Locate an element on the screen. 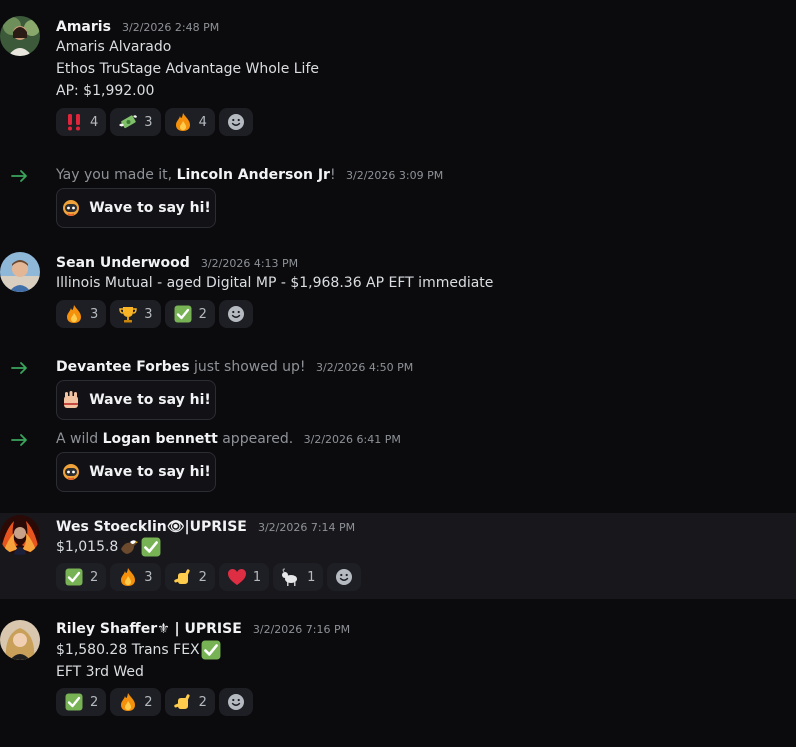  member-name: Logan bennett is located at coordinates (160, 439).